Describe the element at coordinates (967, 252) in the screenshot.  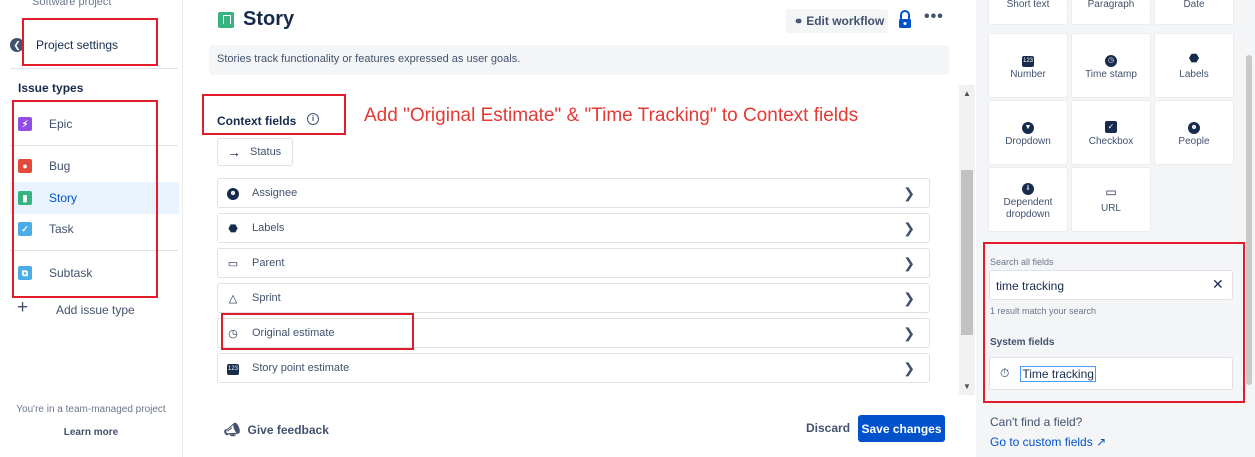
I see `scrollbar-thumb` at that location.